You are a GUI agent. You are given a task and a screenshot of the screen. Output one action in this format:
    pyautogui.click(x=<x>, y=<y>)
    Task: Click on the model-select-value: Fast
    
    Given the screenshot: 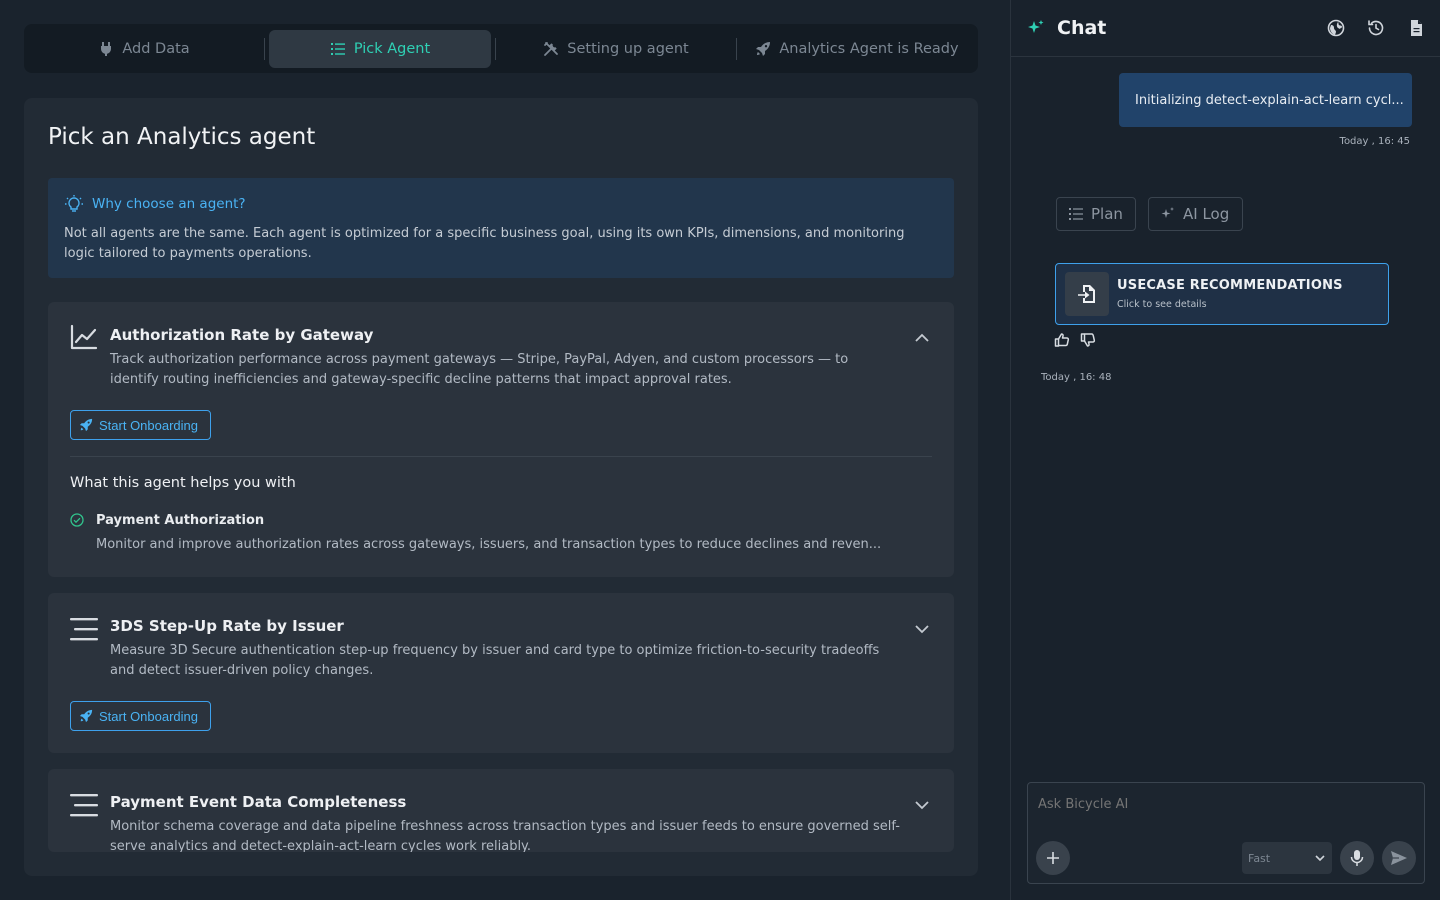 What is the action you would take?
    pyautogui.click(x=1259, y=858)
    